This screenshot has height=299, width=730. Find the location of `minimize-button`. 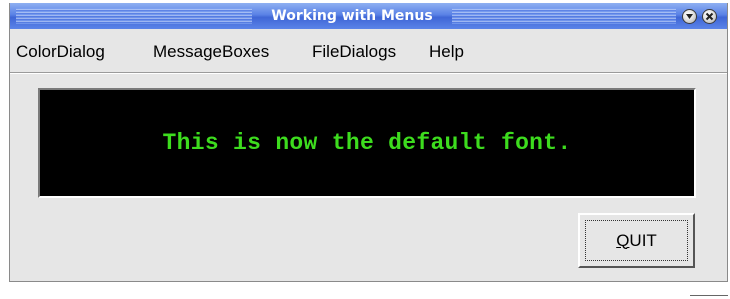

minimize-button is located at coordinates (689, 16).